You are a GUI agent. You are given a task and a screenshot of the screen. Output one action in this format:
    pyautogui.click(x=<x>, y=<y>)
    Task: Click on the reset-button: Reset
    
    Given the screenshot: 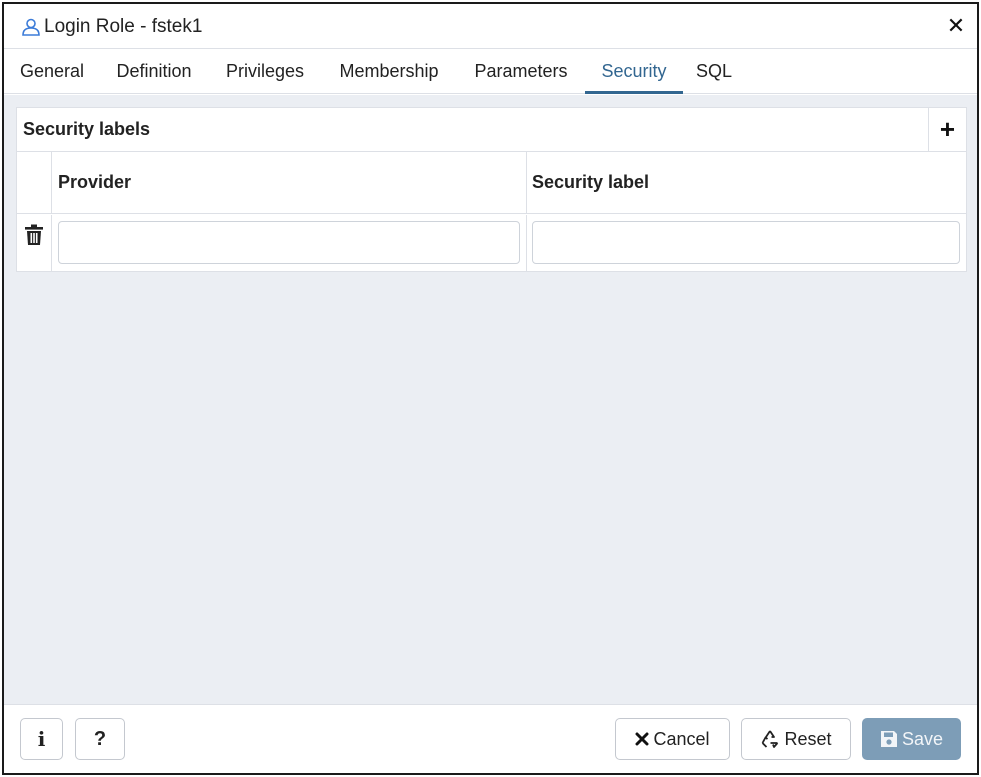 What is the action you would take?
    pyautogui.click(x=796, y=739)
    